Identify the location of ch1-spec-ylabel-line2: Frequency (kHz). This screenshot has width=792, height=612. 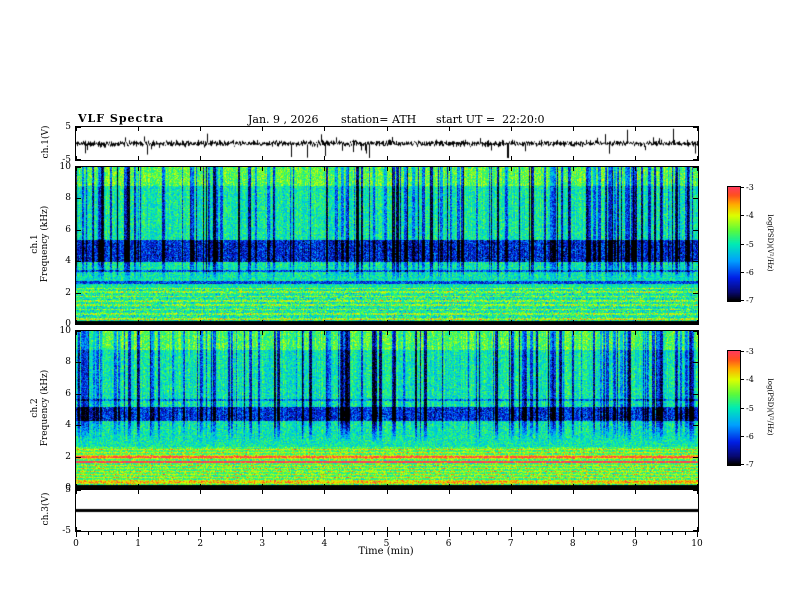
(45, 244).